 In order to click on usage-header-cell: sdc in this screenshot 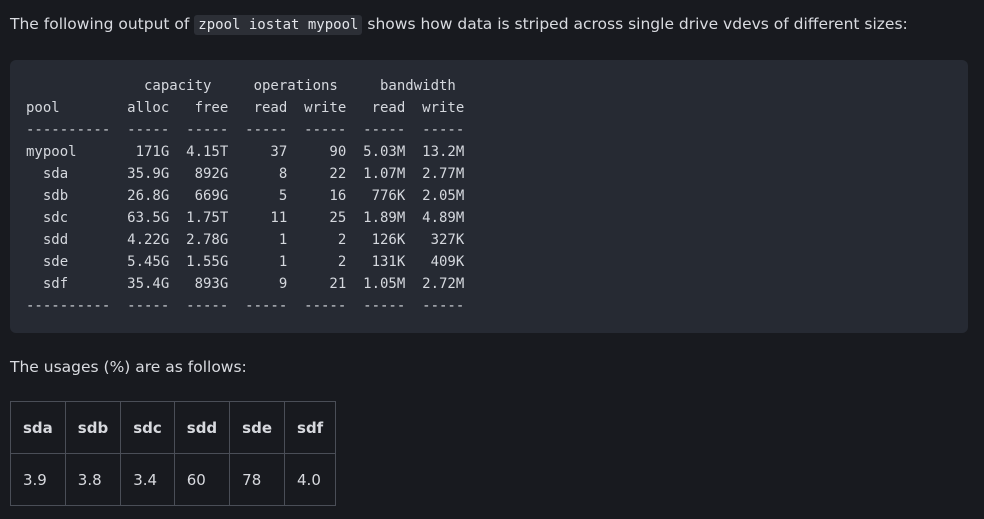, I will do `click(147, 427)`.